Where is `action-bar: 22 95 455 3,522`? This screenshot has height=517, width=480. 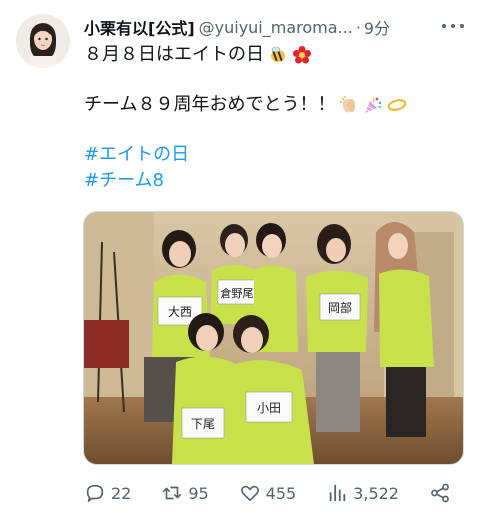 action-bar: 22 95 455 3,522 is located at coordinates (270, 493).